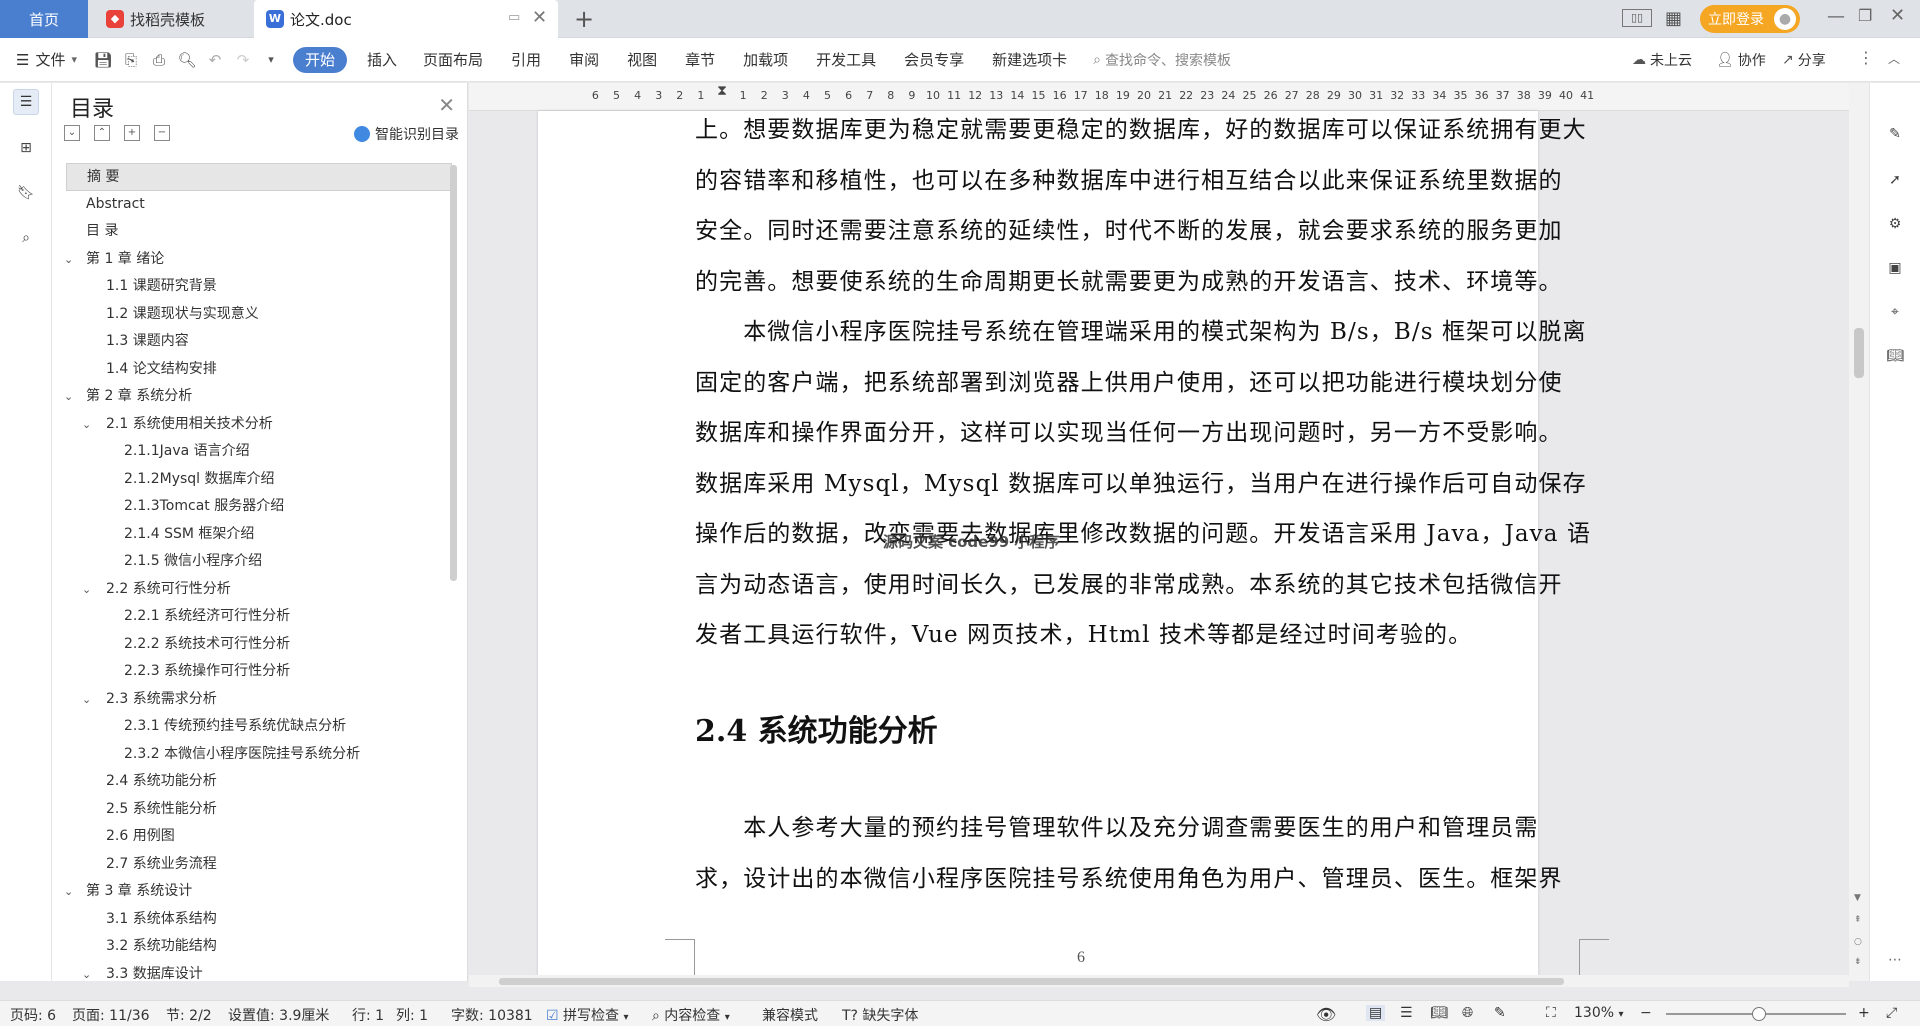 Image resolution: width=1920 pixels, height=1026 pixels. I want to click on undo-icon: ↶, so click(215, 60).